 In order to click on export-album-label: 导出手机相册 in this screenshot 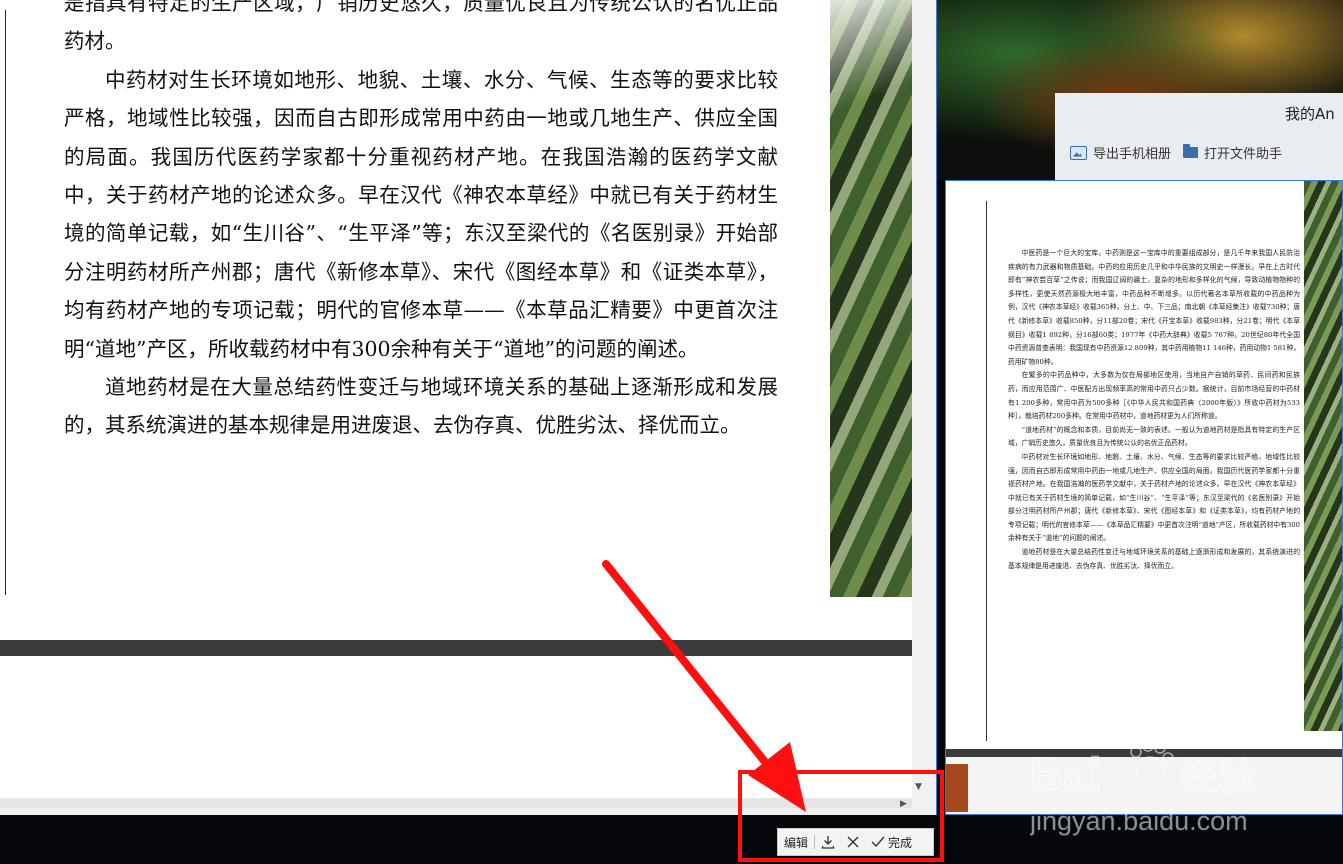, I will do `click(1132, 154)`.